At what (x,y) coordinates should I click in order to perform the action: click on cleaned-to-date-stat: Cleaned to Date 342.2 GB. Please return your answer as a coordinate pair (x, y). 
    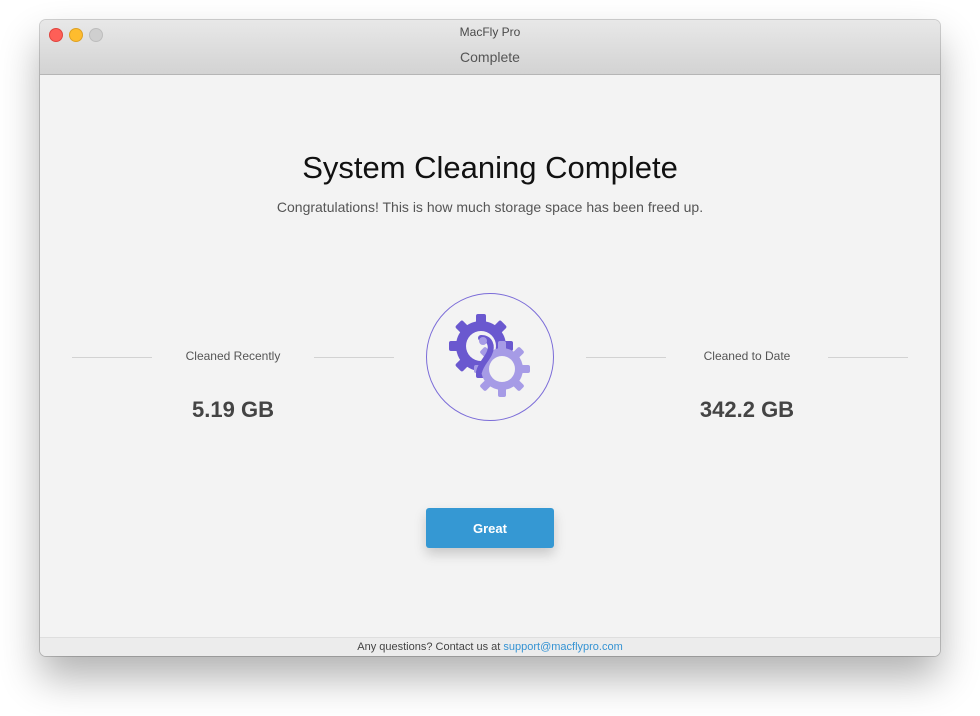
    Looking at the image, I should click on (747, 387).